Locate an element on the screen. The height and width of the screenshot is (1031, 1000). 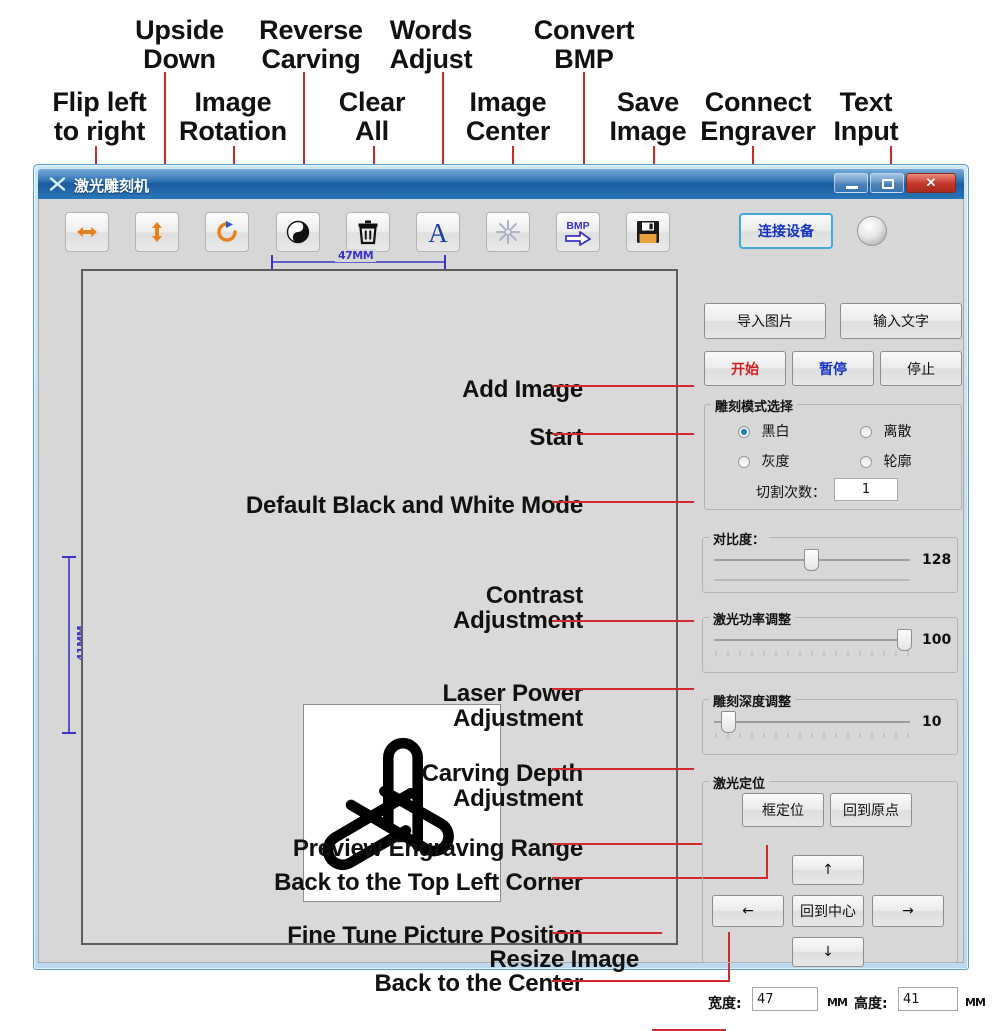
move-down-label: ↓ is located at coordinates (828, 952).